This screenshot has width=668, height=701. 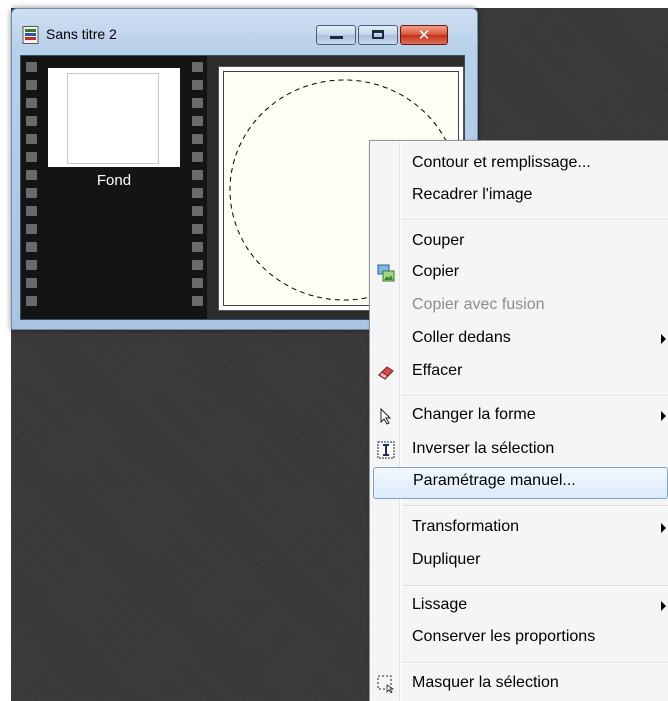 I want to click on menu-item-label: Conserver les proportions, so click(x=504, y=636).